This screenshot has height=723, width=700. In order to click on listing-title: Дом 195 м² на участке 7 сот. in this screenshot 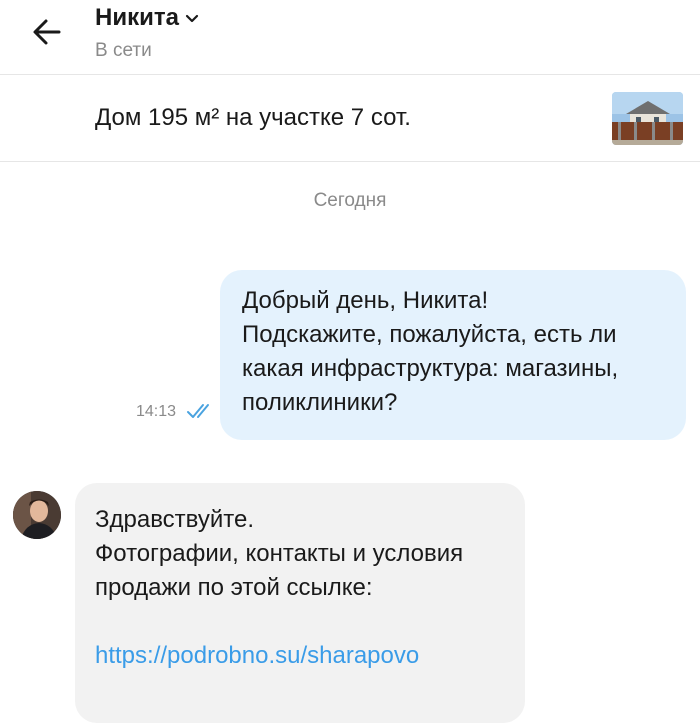, I will do `click(253, 118)`.